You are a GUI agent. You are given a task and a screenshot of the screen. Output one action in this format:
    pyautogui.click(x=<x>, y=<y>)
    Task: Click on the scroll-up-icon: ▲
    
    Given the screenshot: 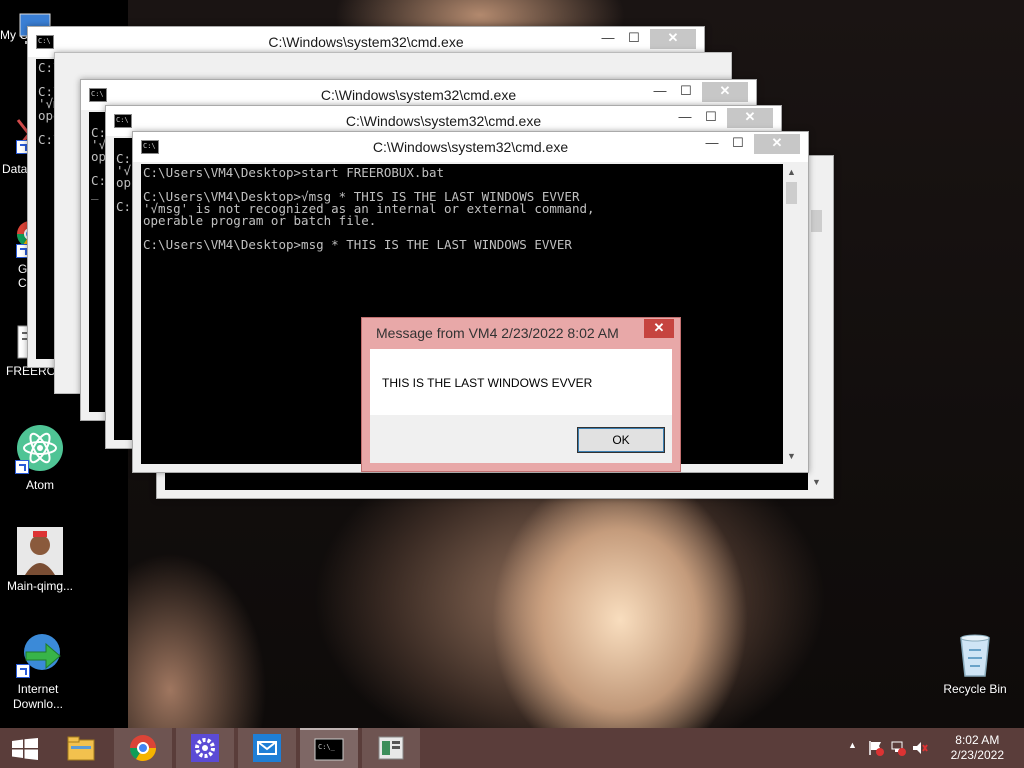 What is the action you would take?
    pyautogui.click(x=791, y=172)
    